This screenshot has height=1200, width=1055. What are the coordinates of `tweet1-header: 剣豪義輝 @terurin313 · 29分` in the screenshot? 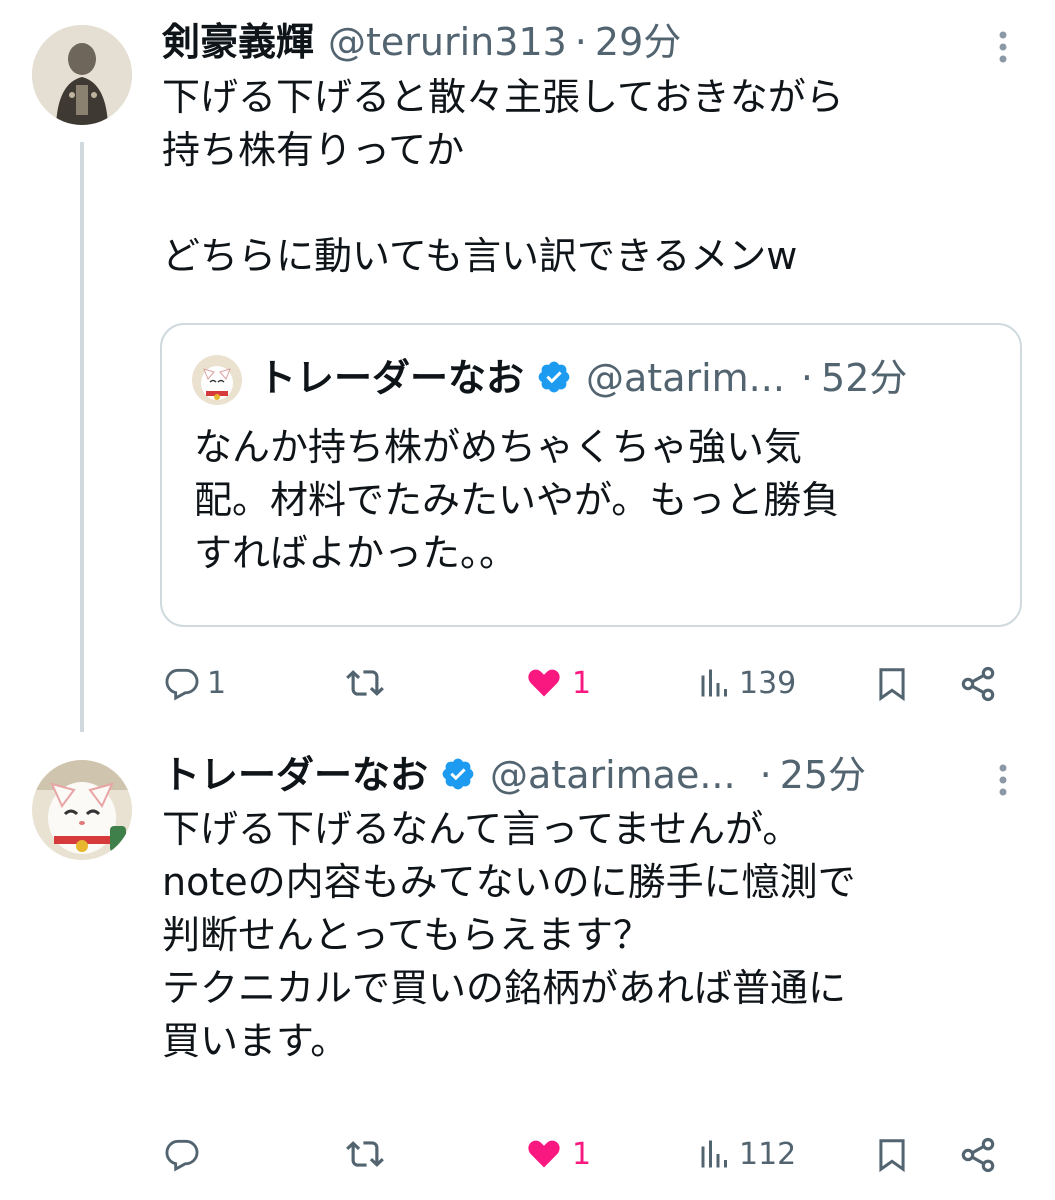 It's located at (421, 42).